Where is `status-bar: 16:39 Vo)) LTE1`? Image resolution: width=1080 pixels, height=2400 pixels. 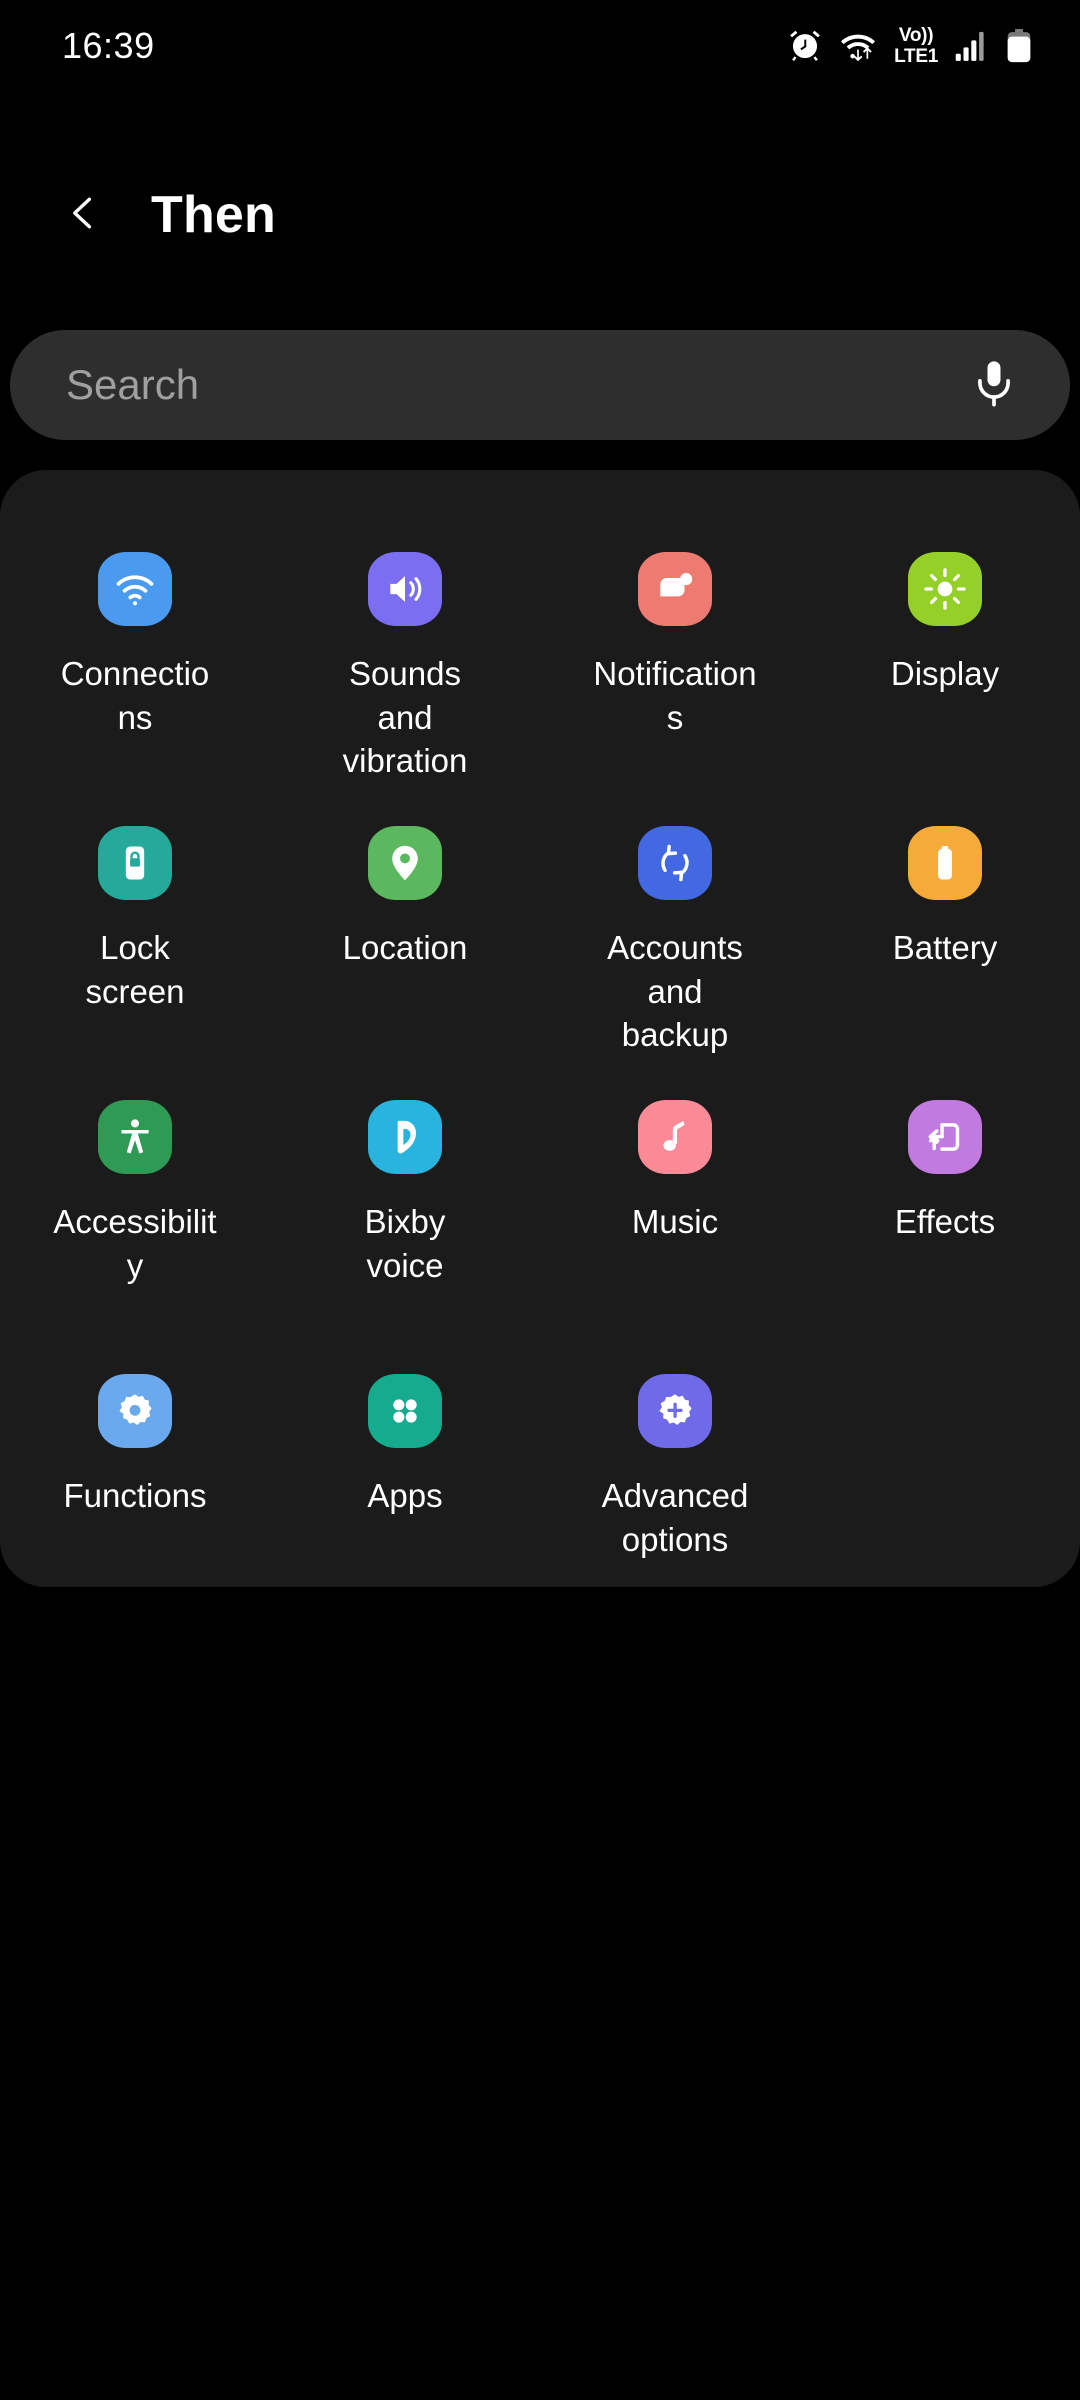 status-bar: 16:39 Vo)) LTE1 is located at coordinates (540, 46).